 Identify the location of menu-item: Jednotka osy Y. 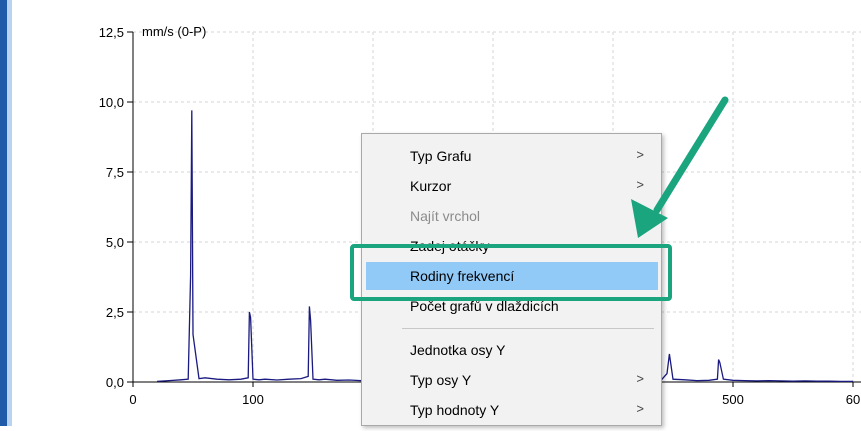
(512, 350).